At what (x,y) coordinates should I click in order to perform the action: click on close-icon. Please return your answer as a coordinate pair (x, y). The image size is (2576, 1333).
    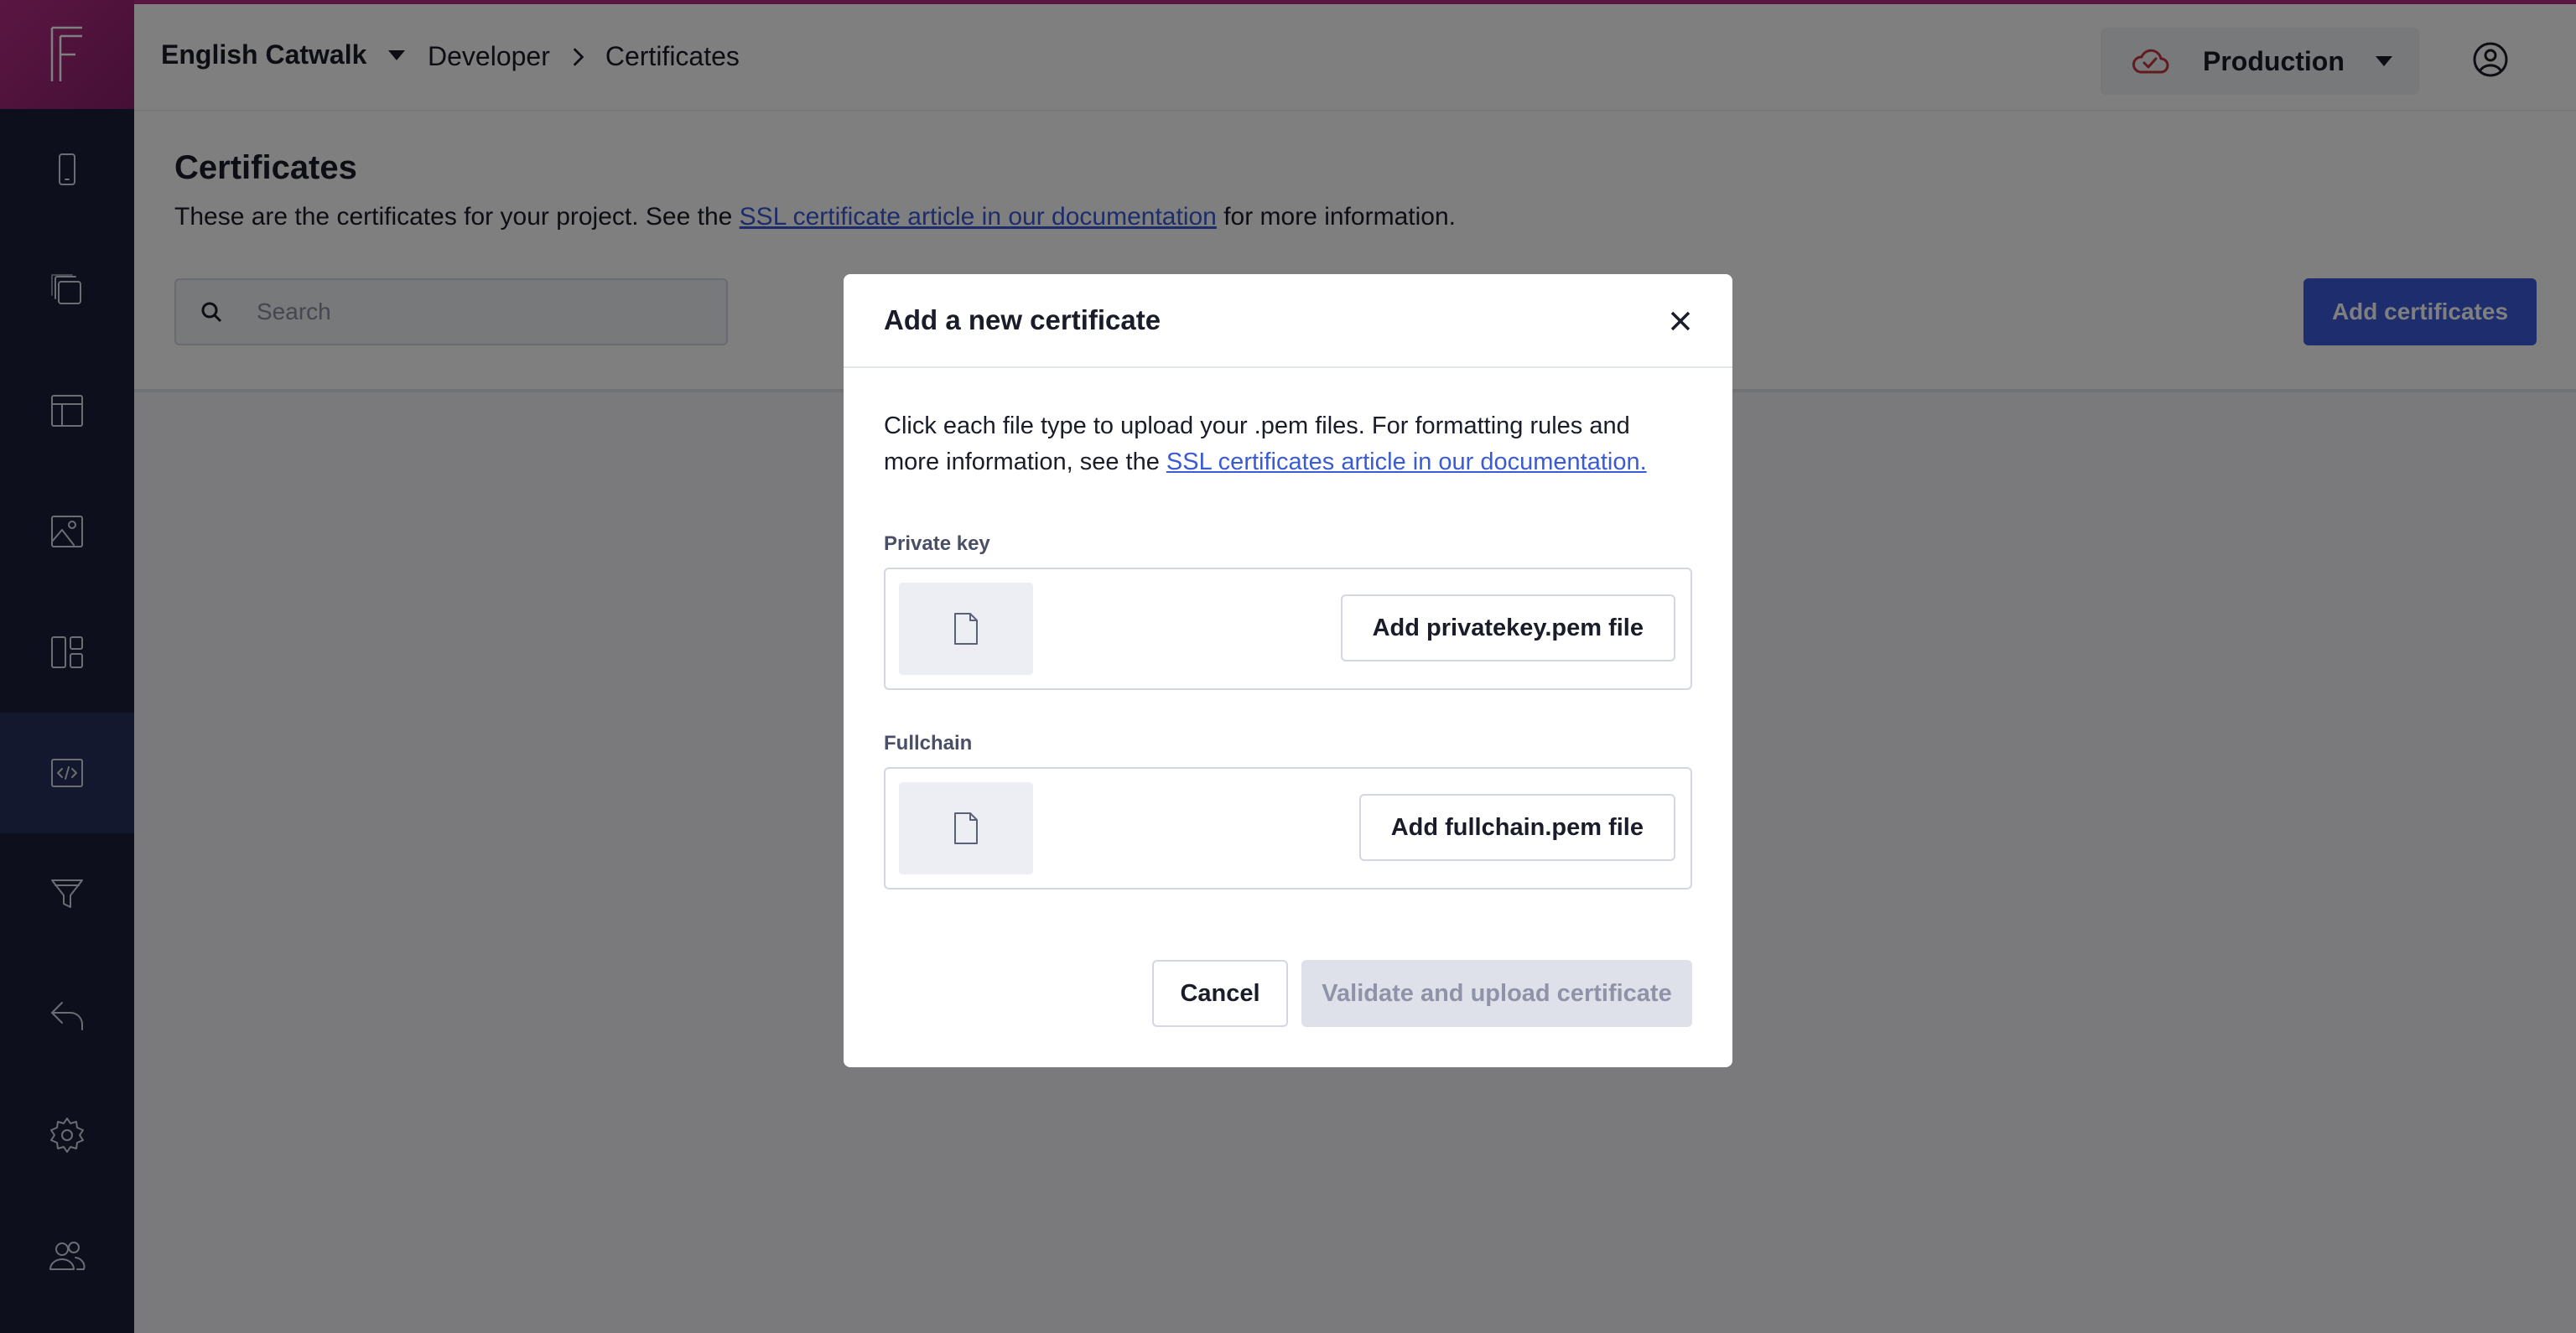
    Looking at the image, I should click on (1680, 321).